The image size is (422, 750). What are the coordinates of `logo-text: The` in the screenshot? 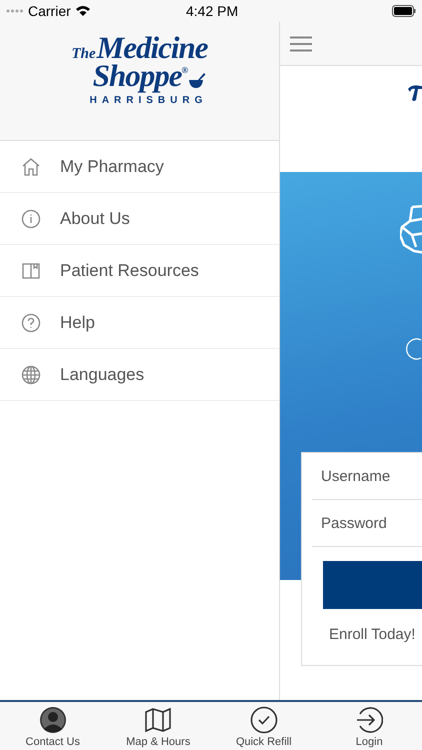 It's located at (84, 55).